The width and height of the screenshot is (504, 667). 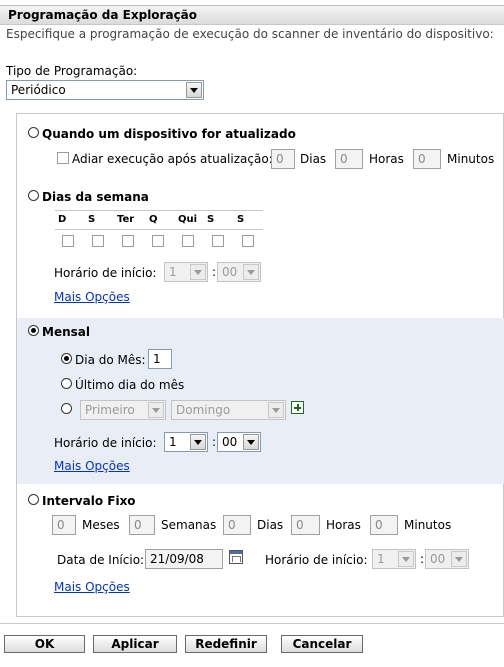 I want to click on fixed-interval-label: Intervalo Fixo, so click(x=89, y=501).